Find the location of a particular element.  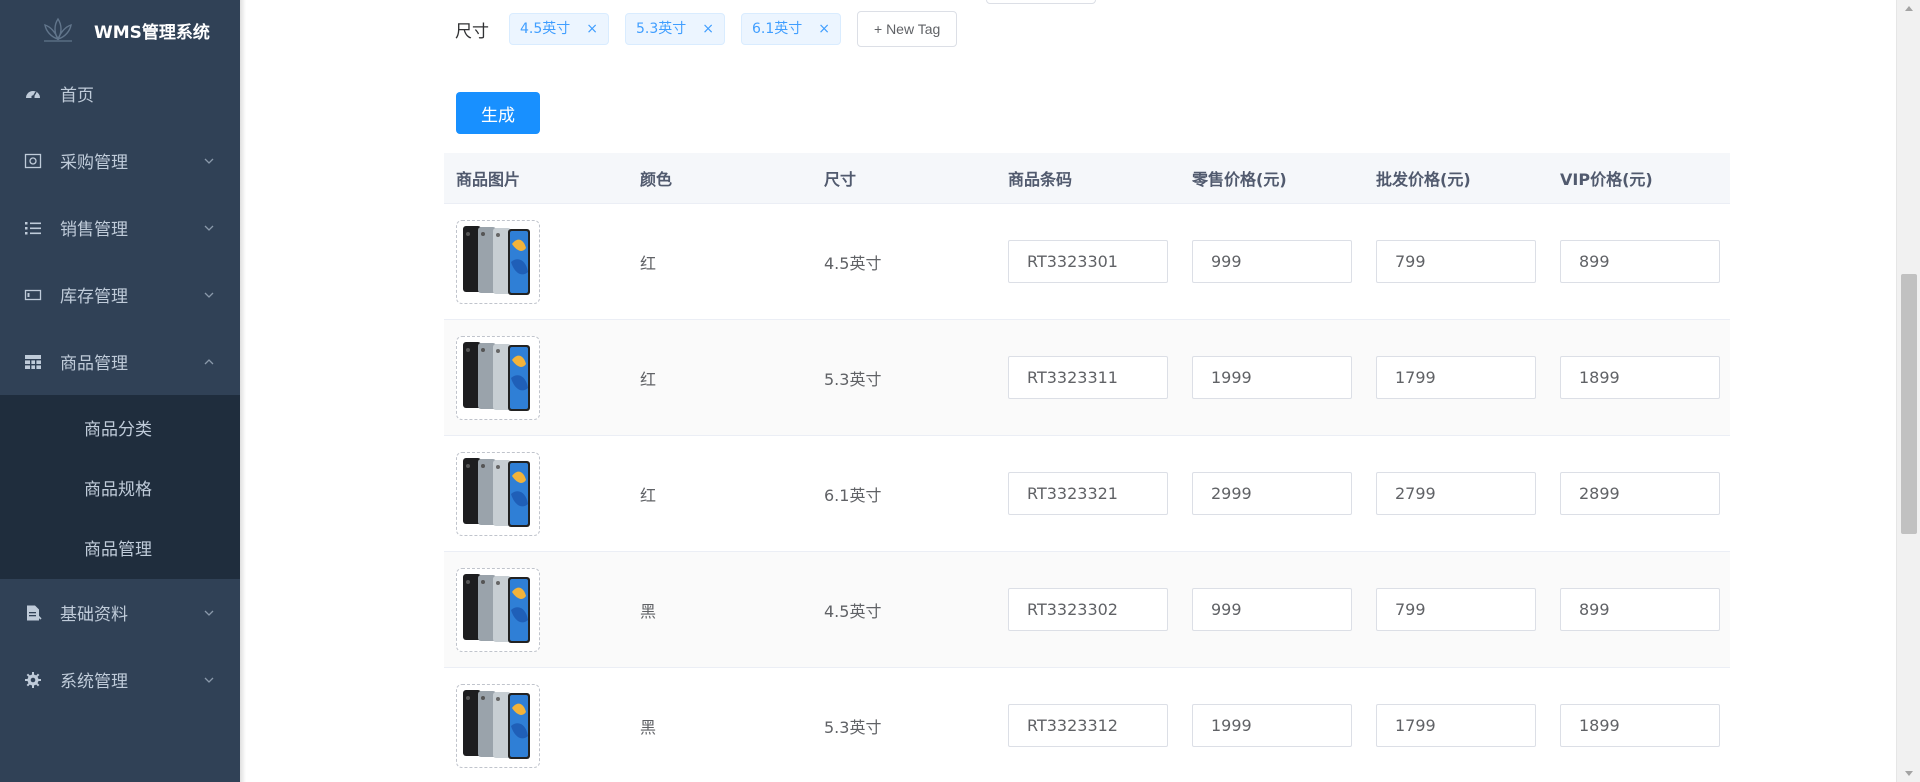

generate-button: 生成 is located at coordinates (498, 113).